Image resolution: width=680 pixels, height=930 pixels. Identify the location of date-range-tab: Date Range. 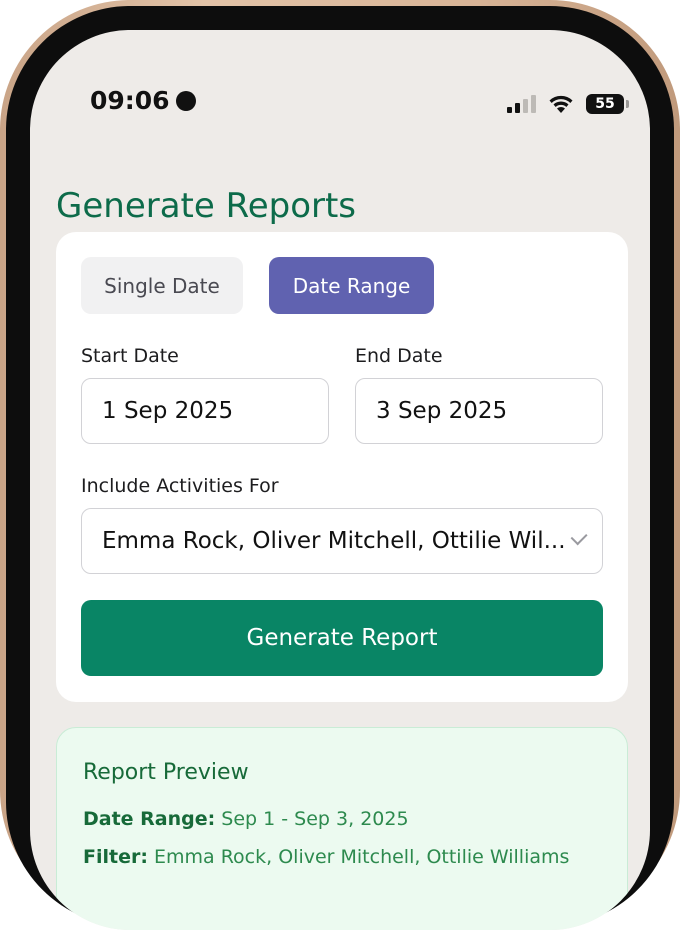
(351, 285).